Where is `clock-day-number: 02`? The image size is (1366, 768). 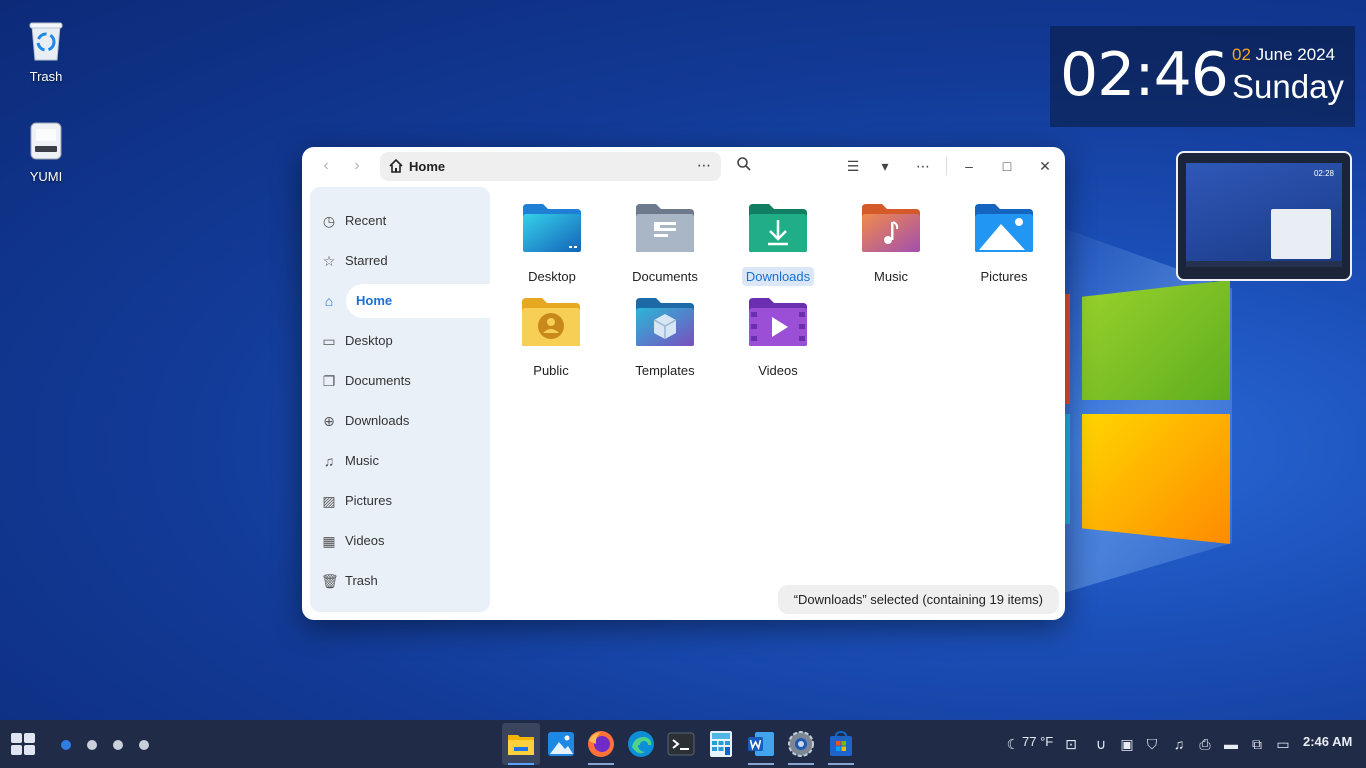
clock-day-number: 02 is located at coordinates (1241, 54).